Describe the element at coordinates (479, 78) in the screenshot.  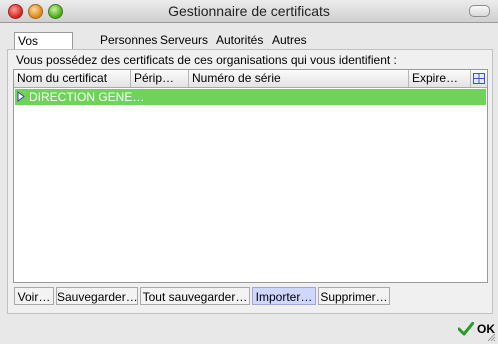
I see `column-picker-icon` at that location.